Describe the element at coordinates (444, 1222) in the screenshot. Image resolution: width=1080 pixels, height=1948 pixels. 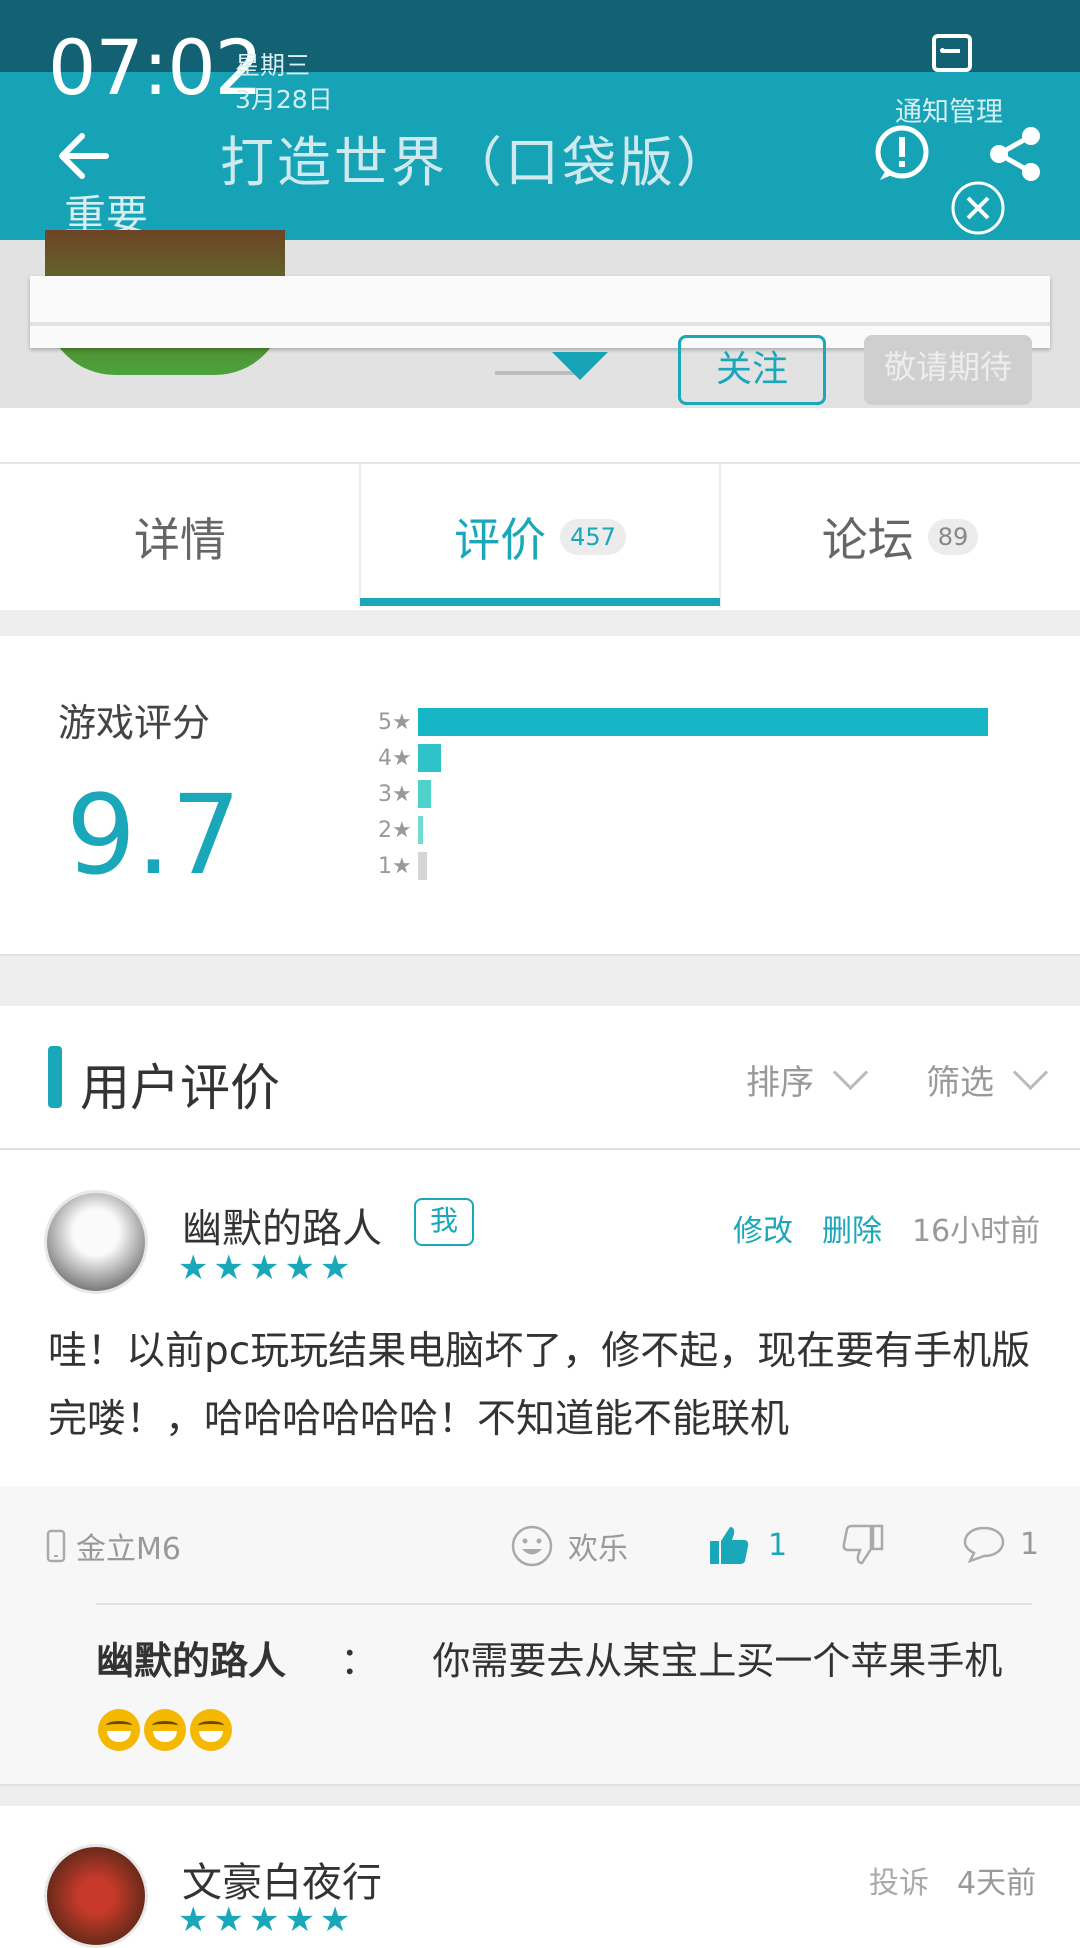
I see `me-badge: 我` at that location.